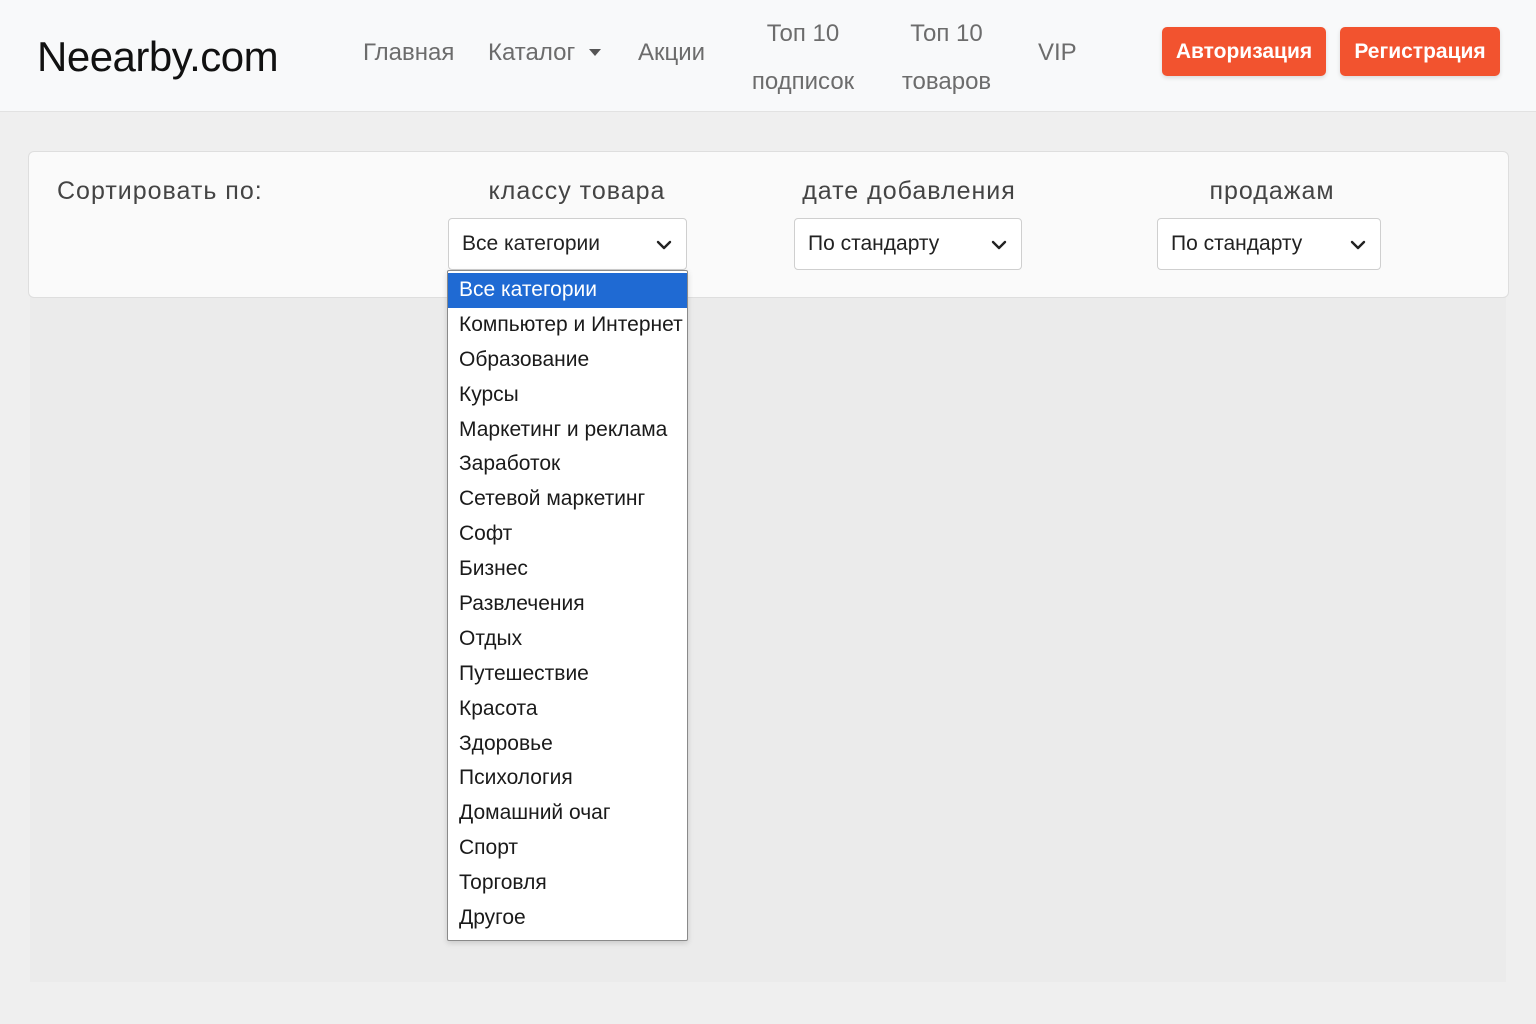  What do you see at coordinates (1420, 51) in the screenshot?
I see `register-button: Регистрация` at bounding box center [1420, 51].